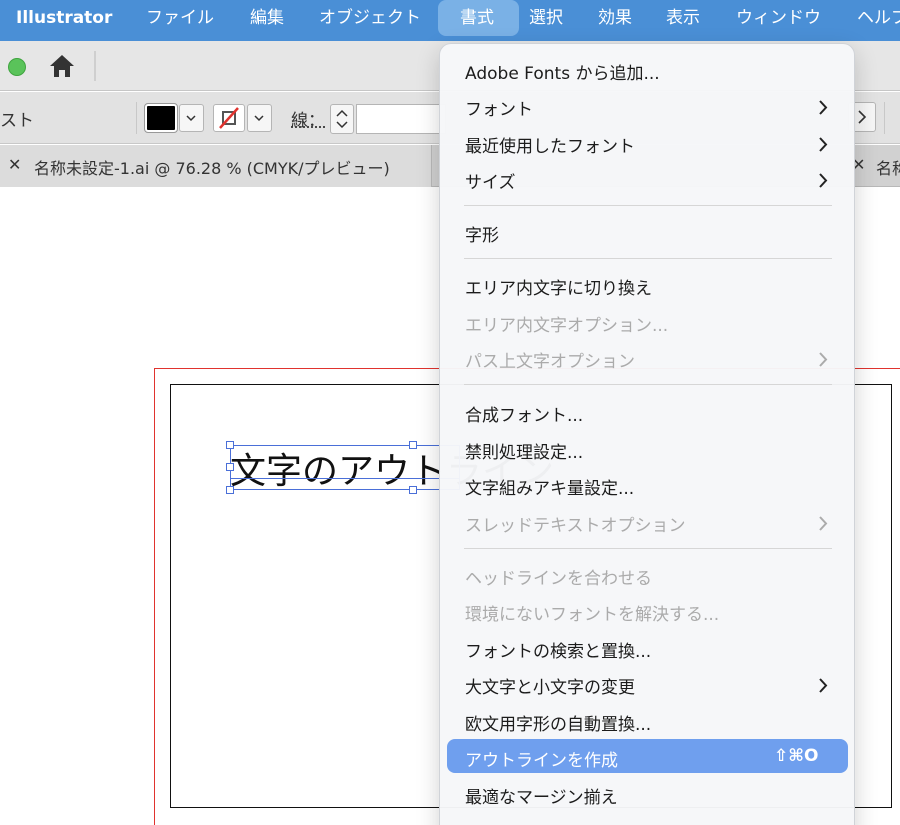  What do you see at coordinates (558, 579) in the screenshot?
I see `menu-item-label: ヘッドラインを合わせる` at bounding box center [558, 579].